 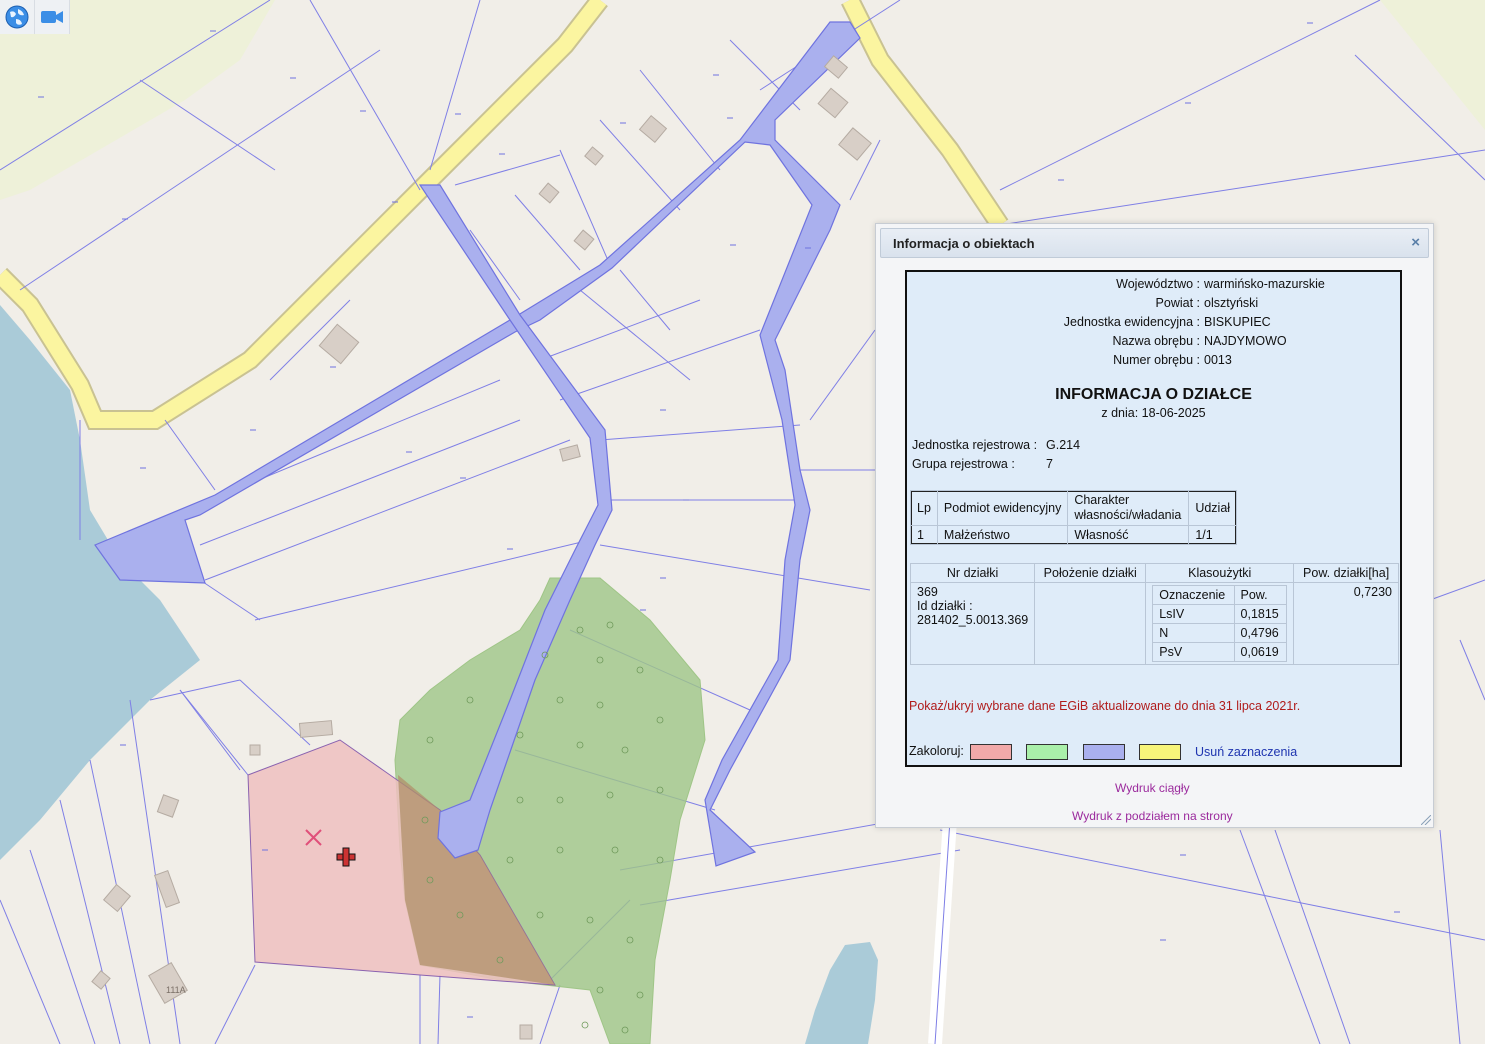 I want to click on color-swatch-blue, so click(x=1104, y=752).